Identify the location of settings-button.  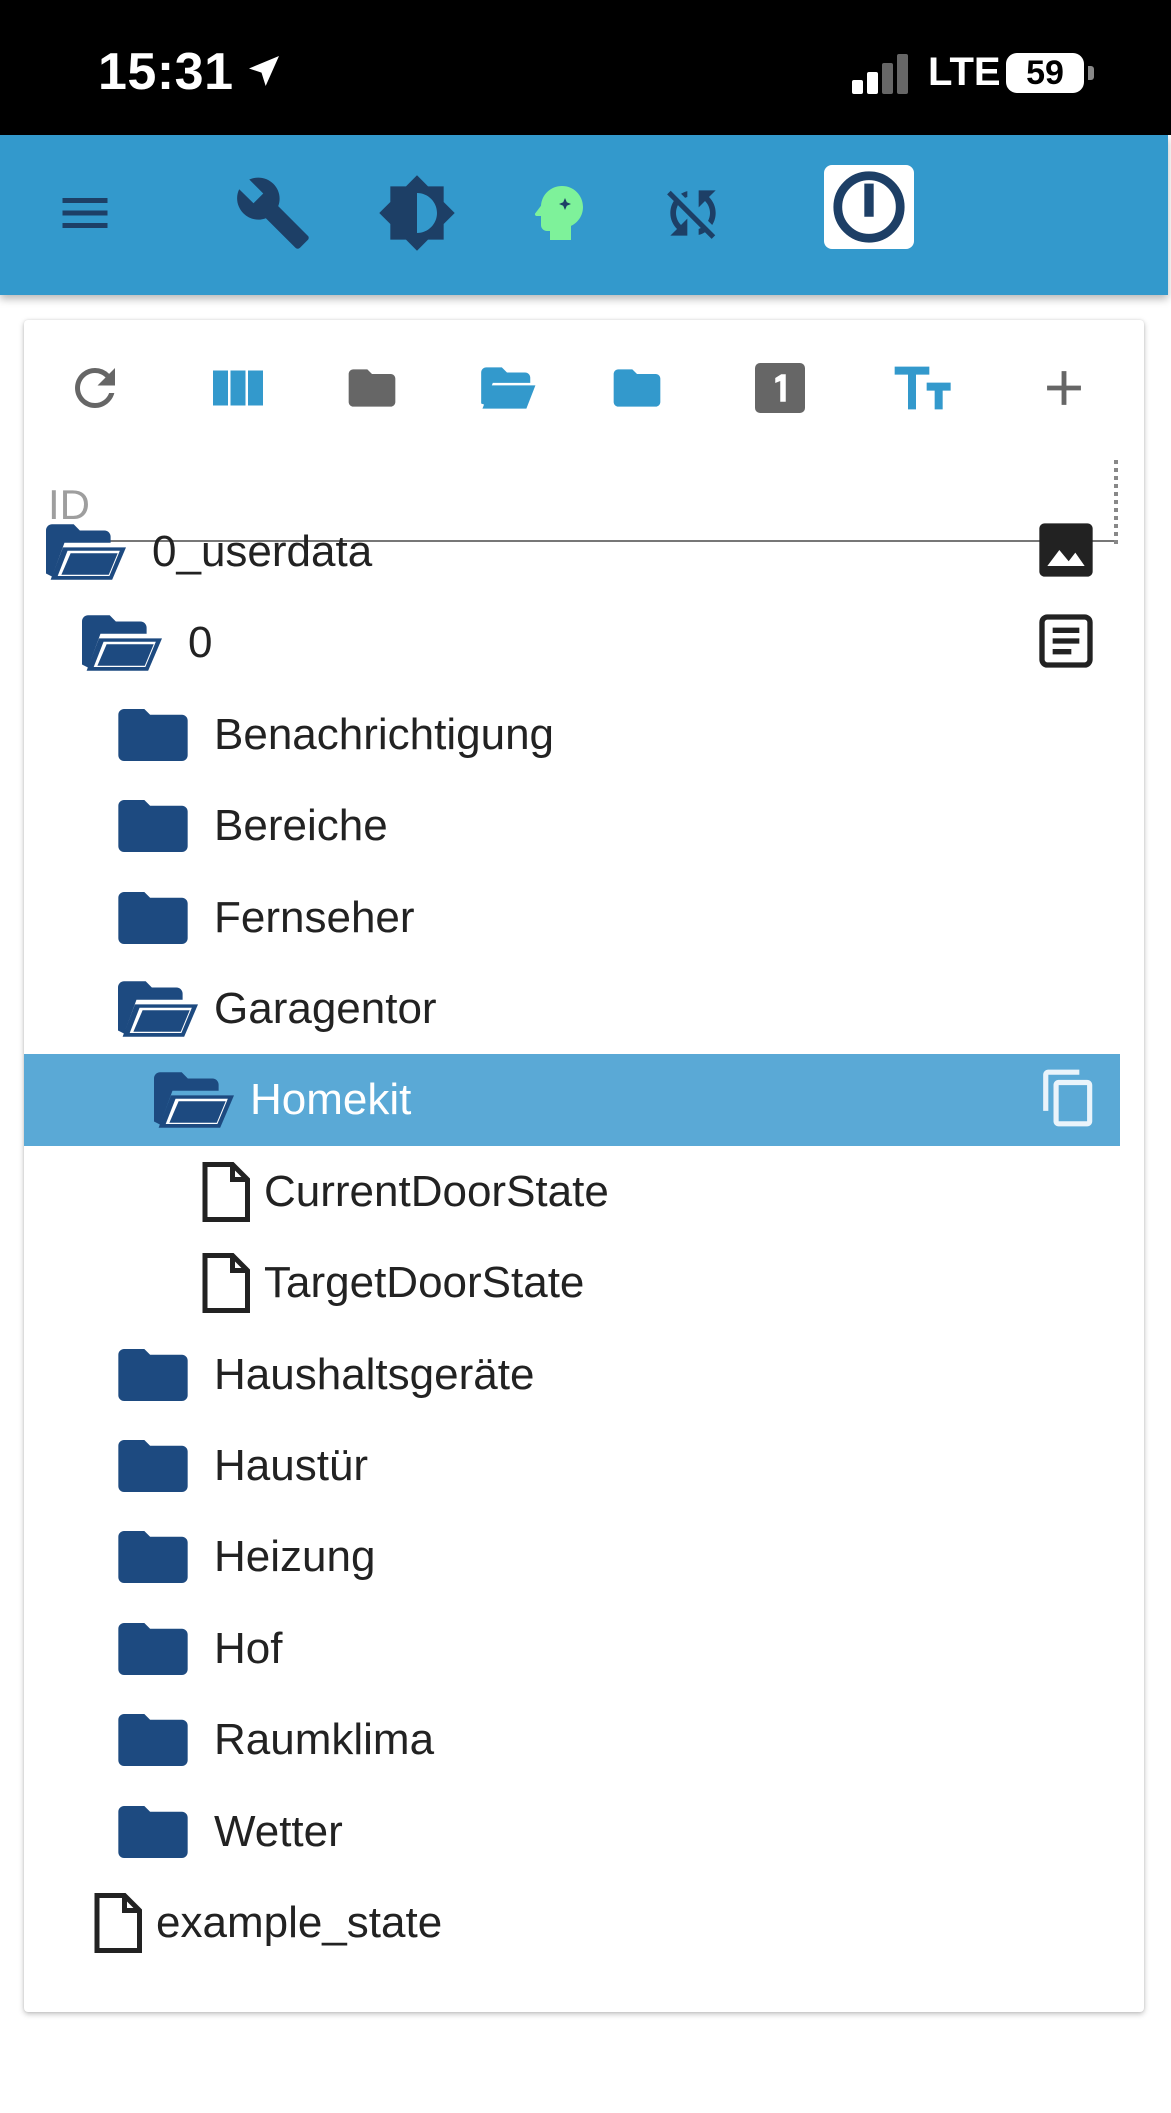
(273, 215).